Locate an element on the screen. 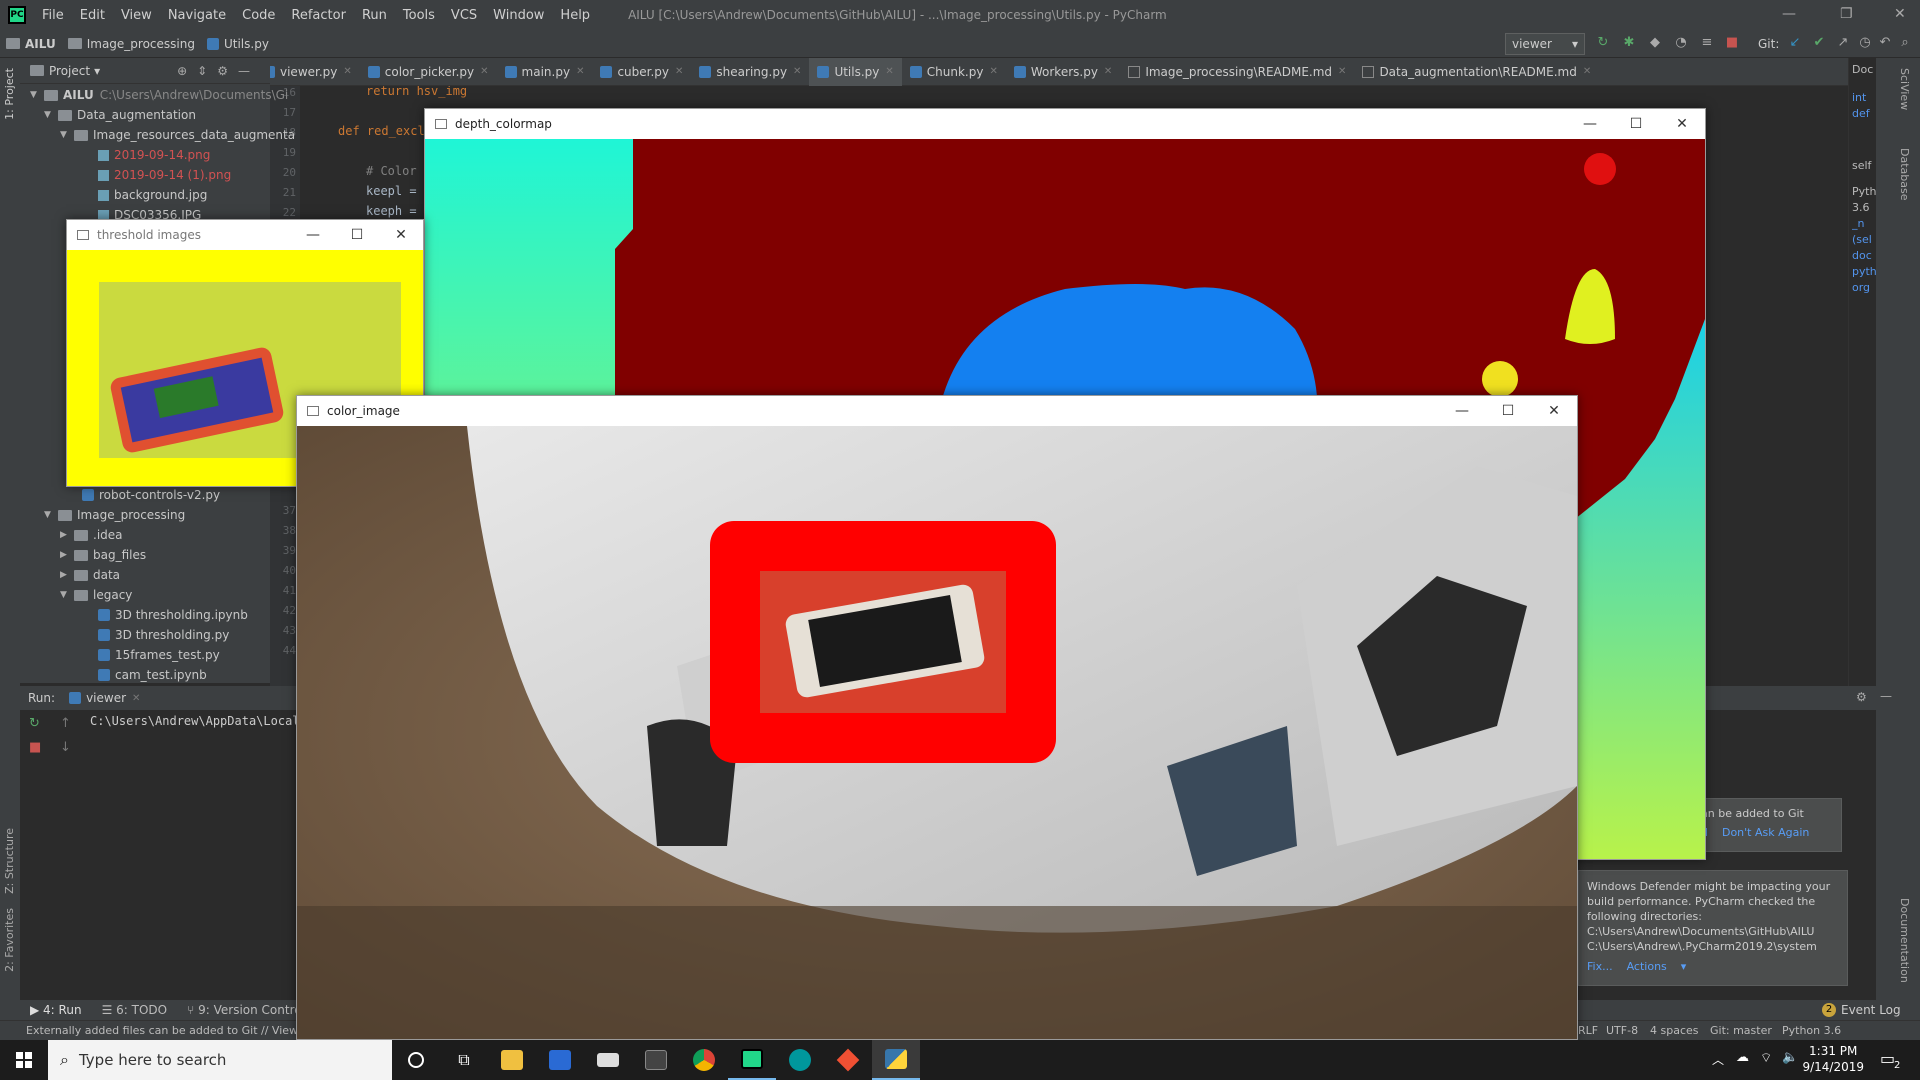  tree-item: ▼ legacy is located at coordinates (96, 595).